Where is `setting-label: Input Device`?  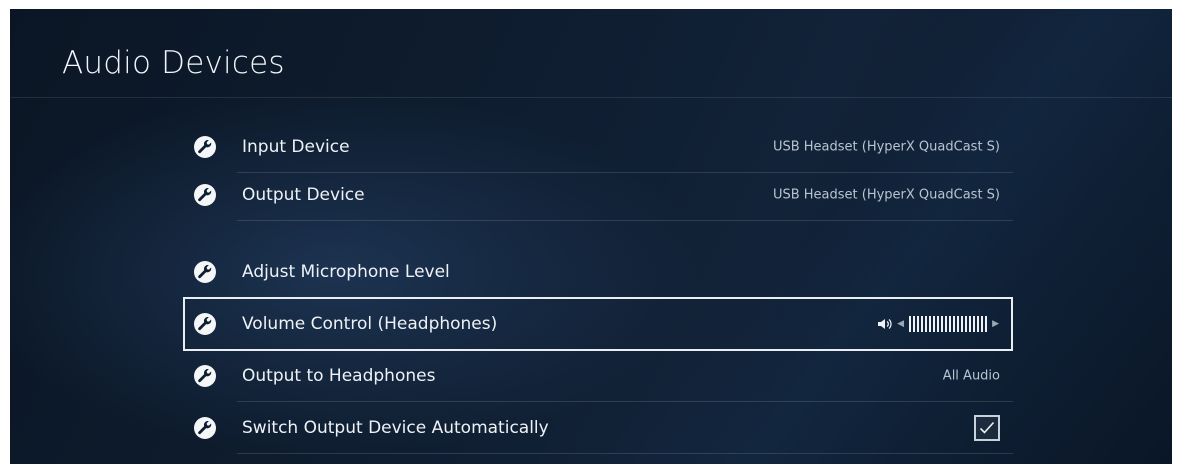 setting-label: Input Device is located at coordinates (296, 147).